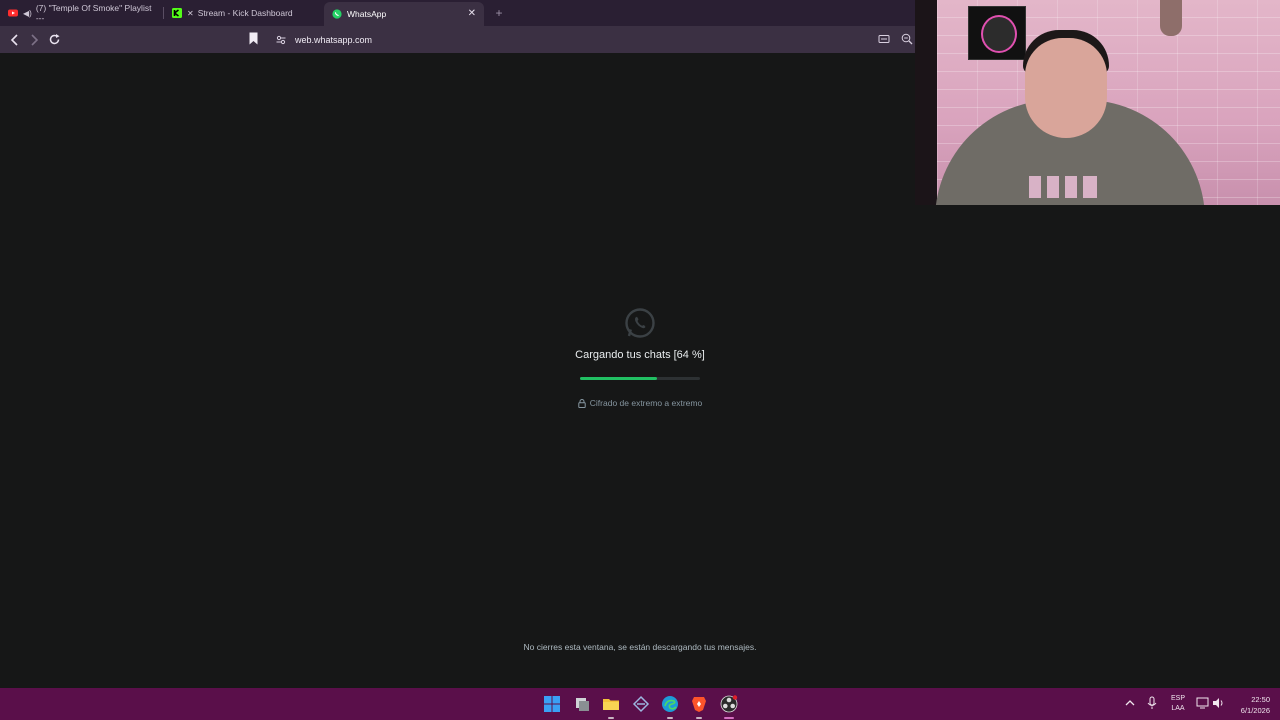  I want to click on tab-label: WhatsApp, so click(367, 14).